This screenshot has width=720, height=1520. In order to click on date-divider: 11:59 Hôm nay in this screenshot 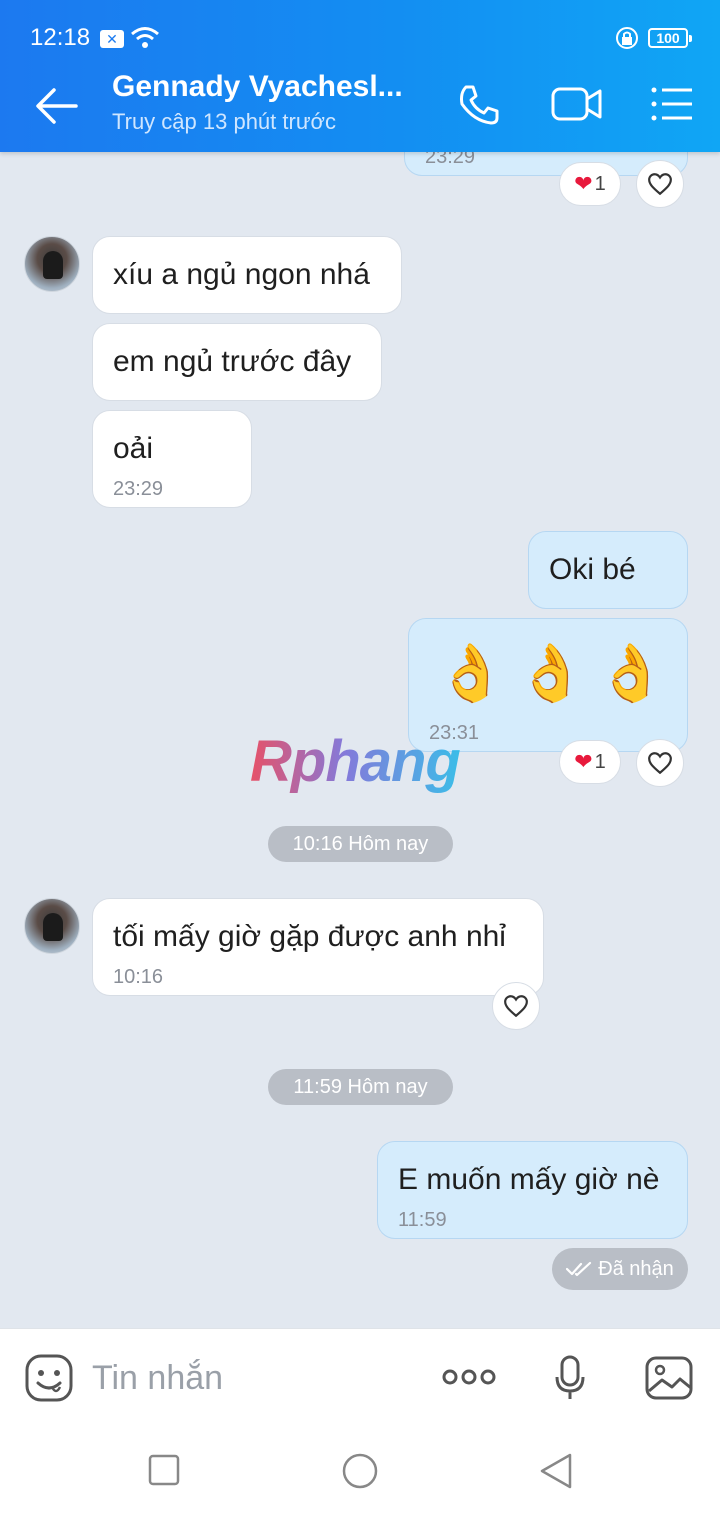, I will do `click(360, 1087)`.